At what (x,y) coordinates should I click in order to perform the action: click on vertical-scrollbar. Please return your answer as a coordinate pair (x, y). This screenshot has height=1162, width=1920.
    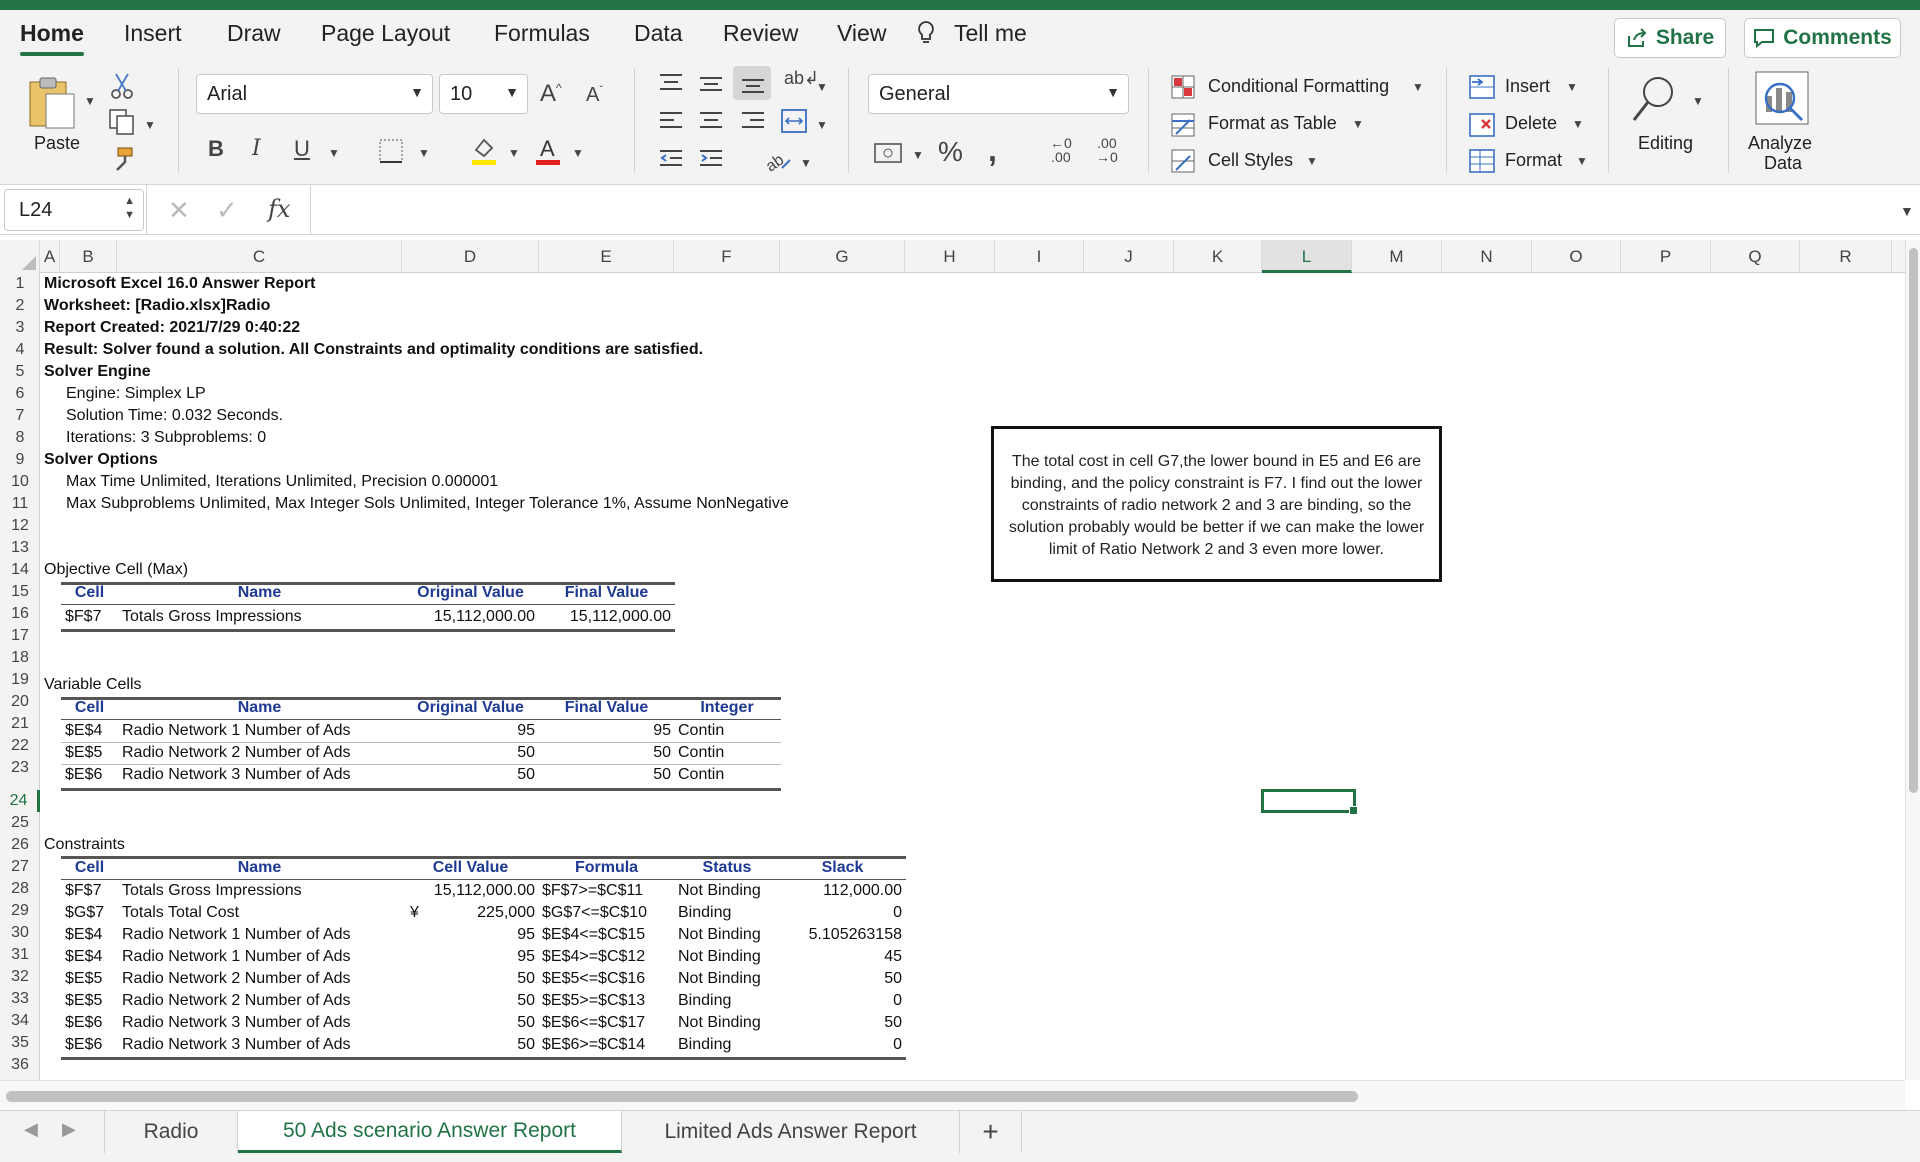
    Looking at the image, I should click on (1912, 660).